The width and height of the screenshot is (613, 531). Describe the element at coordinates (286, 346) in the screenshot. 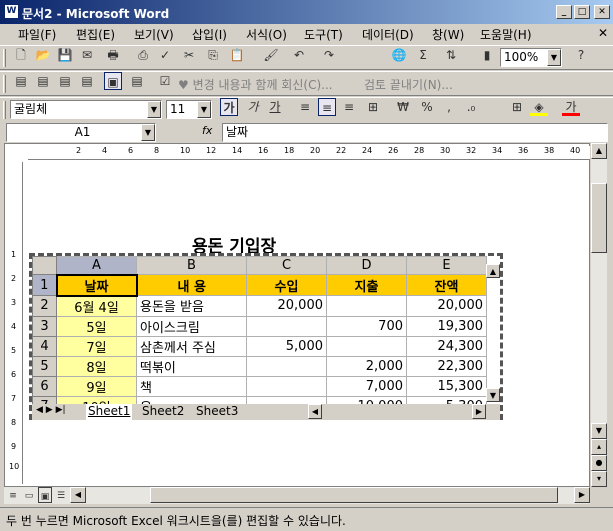

I see `cell-income: 5,000` at that location.